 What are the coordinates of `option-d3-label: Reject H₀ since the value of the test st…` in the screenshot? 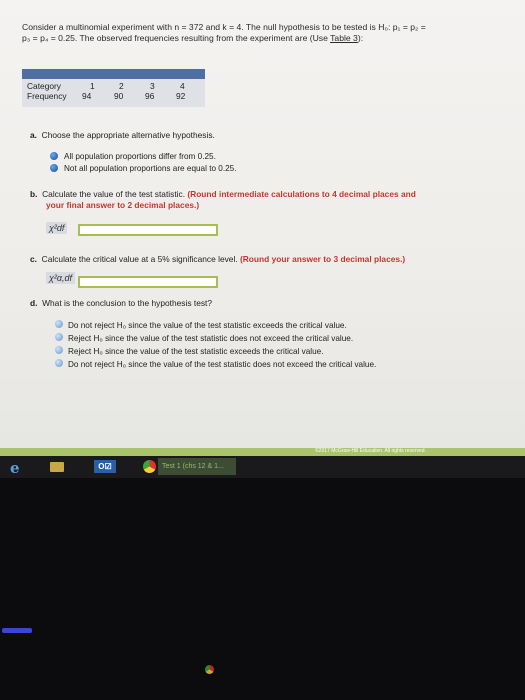 It's located at (196, 351).